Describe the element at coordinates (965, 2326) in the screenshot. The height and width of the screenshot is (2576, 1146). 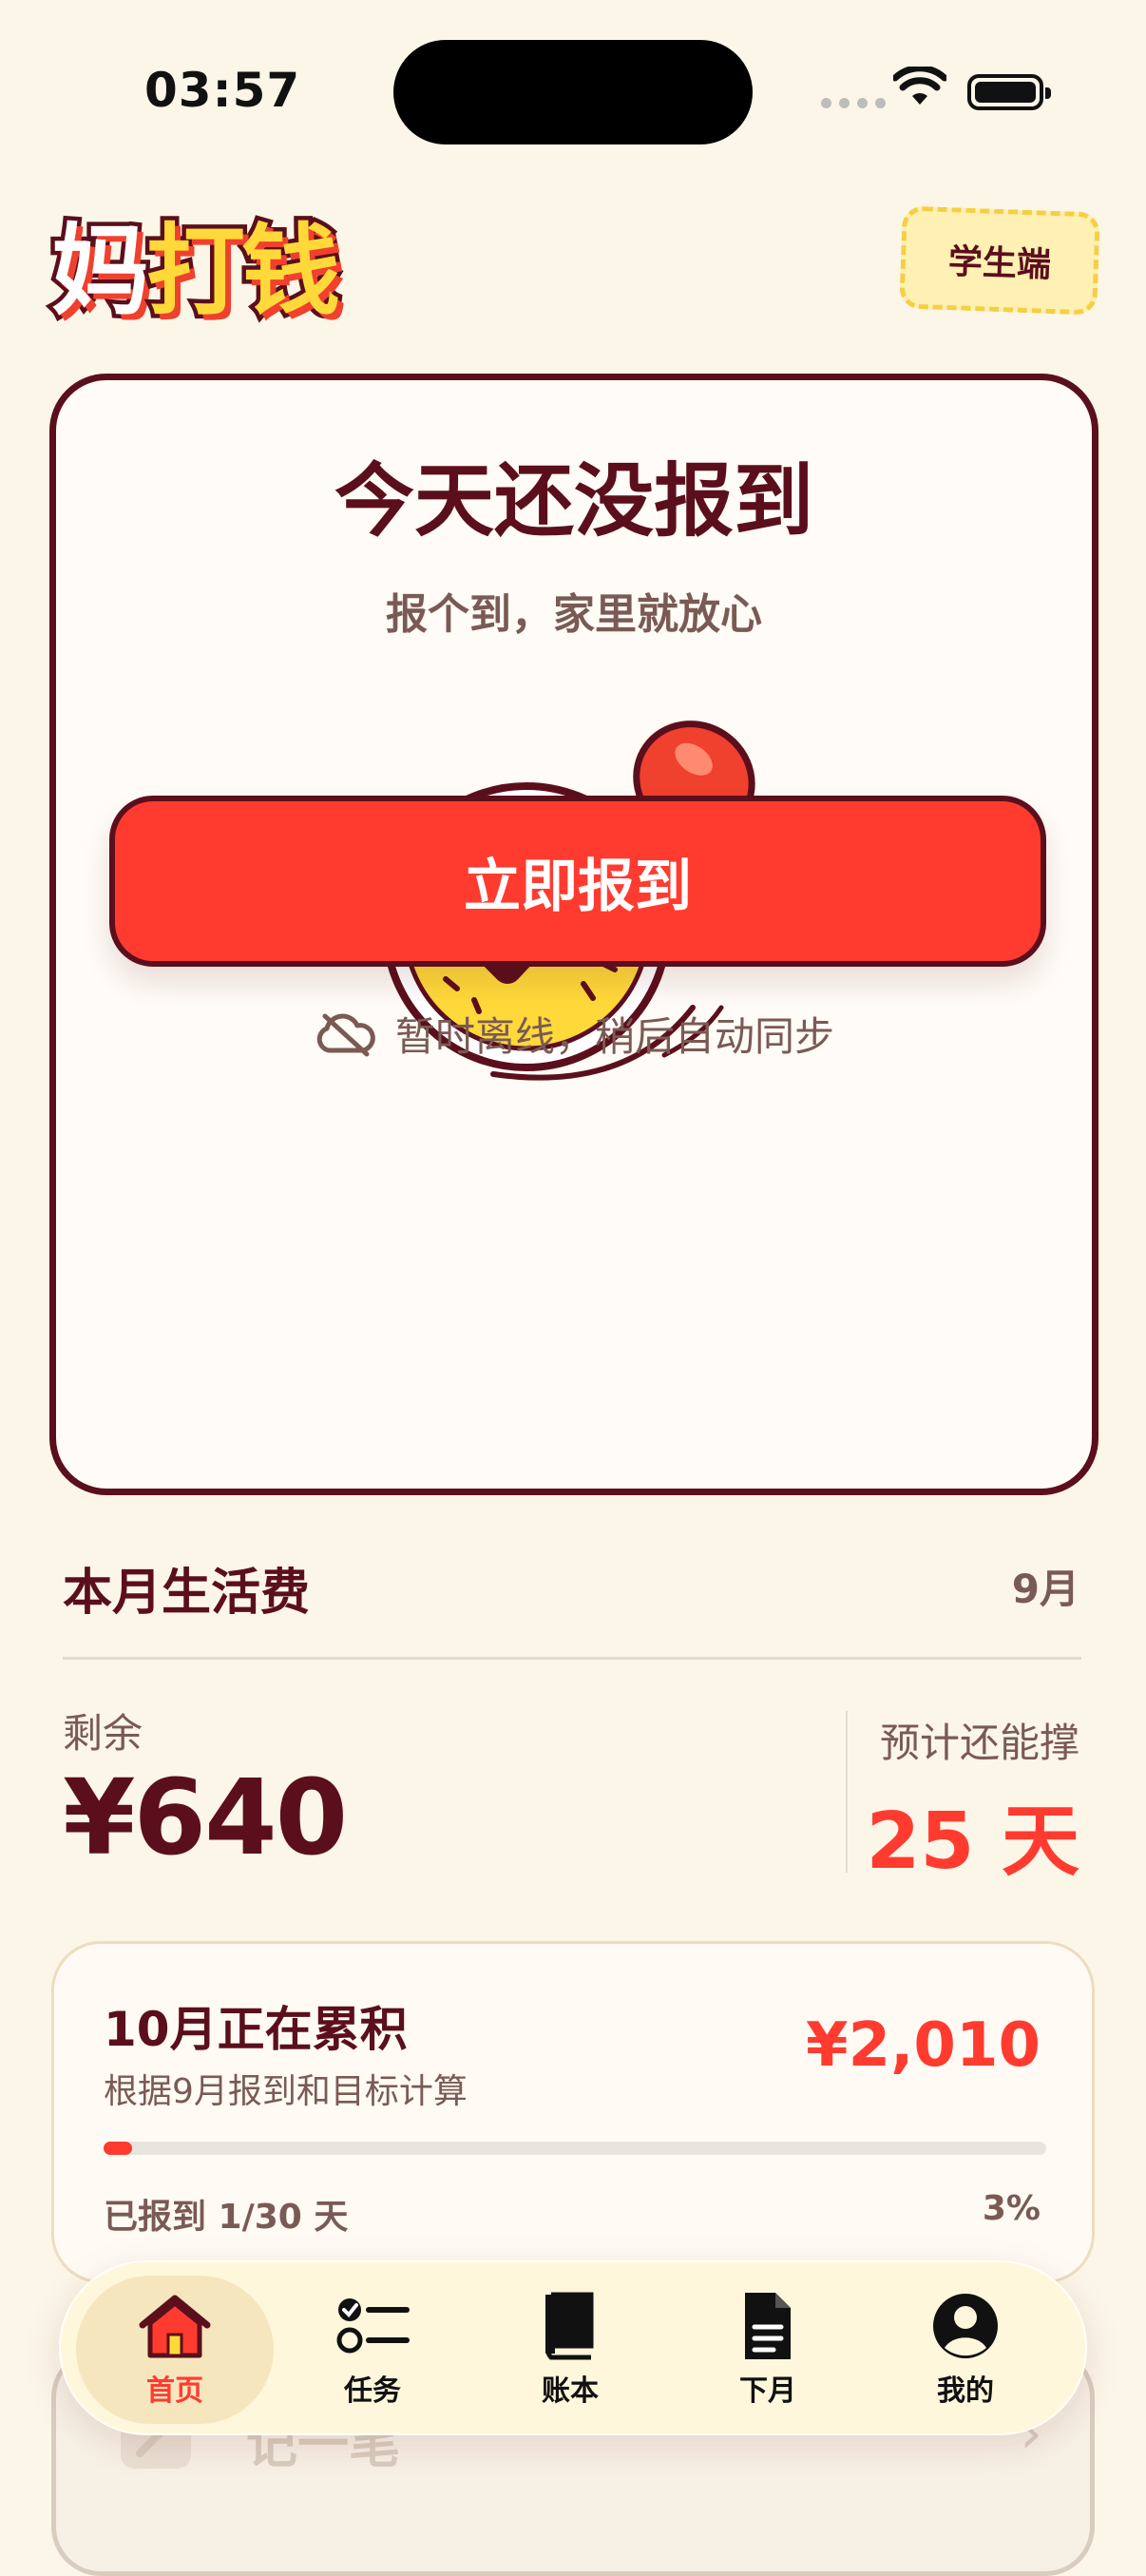
I see `person-icon` at that location.